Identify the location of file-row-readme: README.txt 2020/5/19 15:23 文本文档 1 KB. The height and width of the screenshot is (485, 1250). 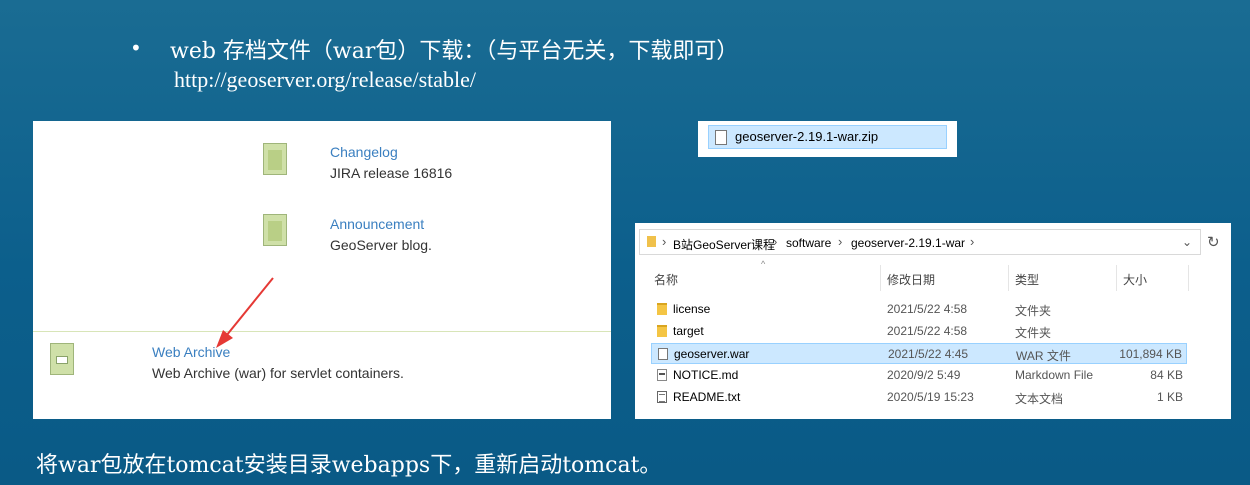
(919, 397).